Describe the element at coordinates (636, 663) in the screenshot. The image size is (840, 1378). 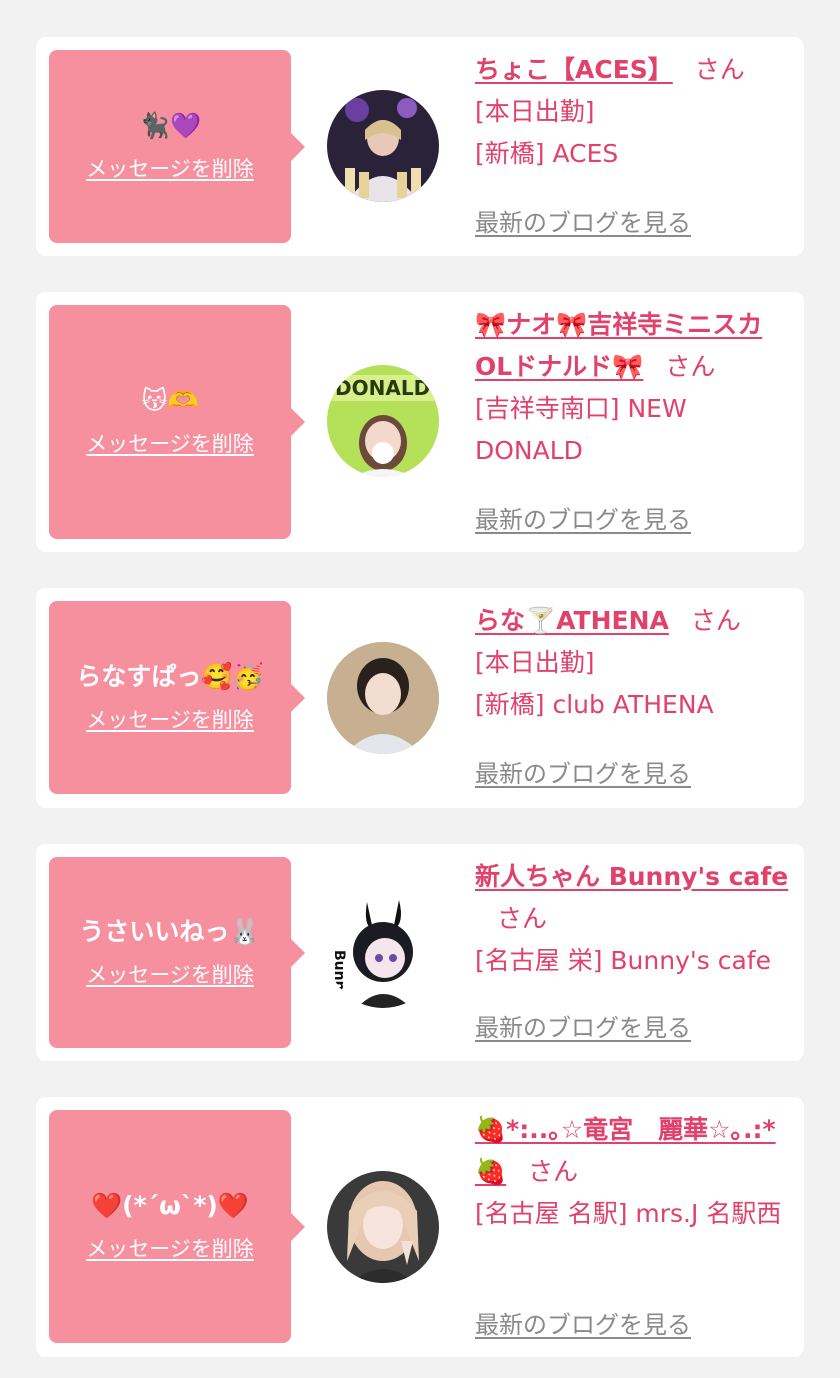
I see `cast-info: らな🍸ATHENA さん [本日出勤] [新橋] club ATHENA` at that location.